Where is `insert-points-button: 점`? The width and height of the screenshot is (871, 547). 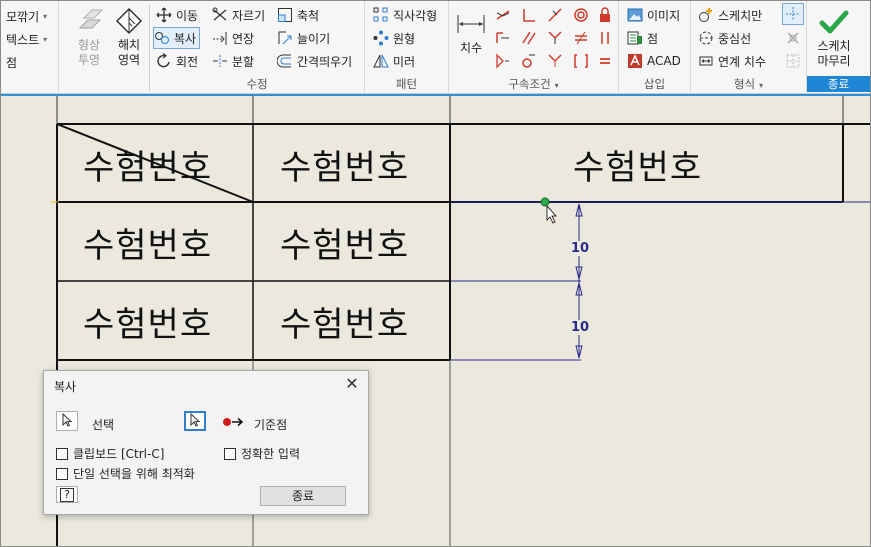 insert-points-button: 점 is located at coordinates (642, 38).